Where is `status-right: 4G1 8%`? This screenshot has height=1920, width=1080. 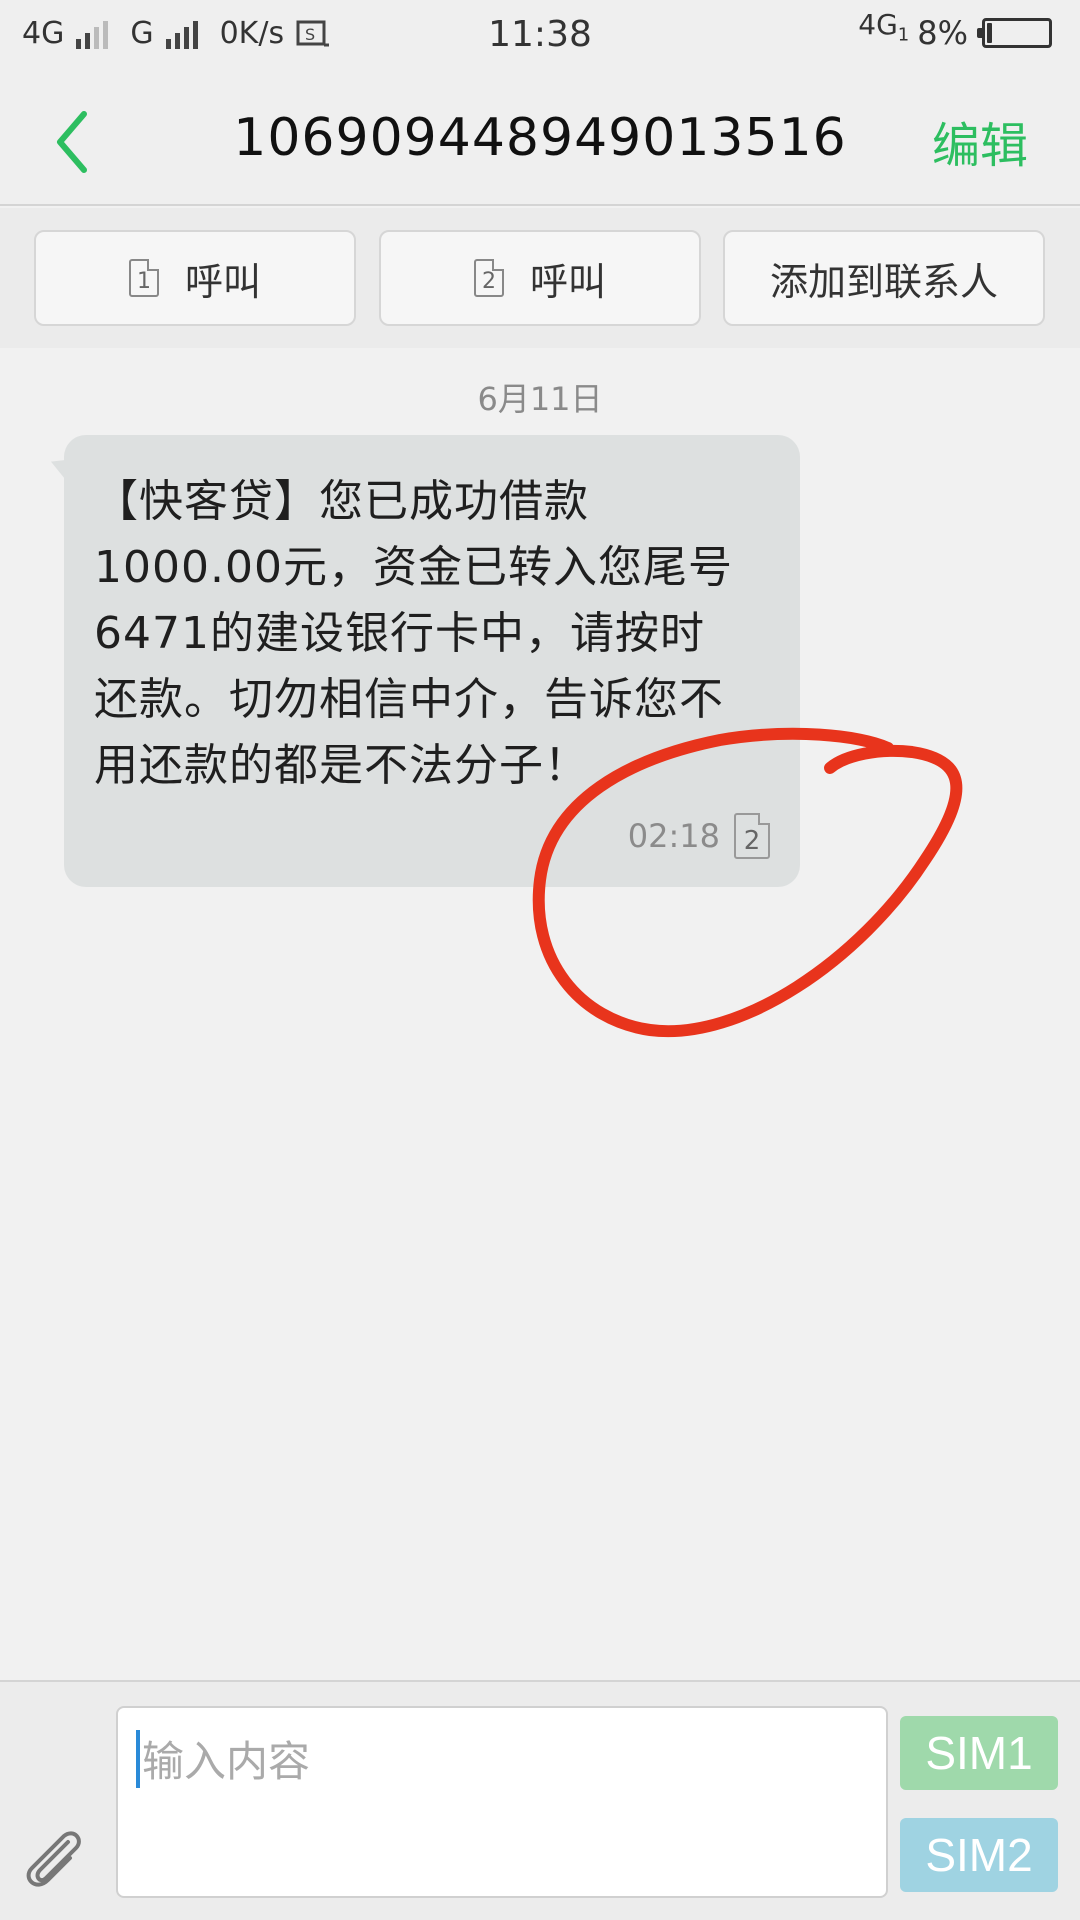
status-right: 4G1 8% is located at coordinates (955, 30).